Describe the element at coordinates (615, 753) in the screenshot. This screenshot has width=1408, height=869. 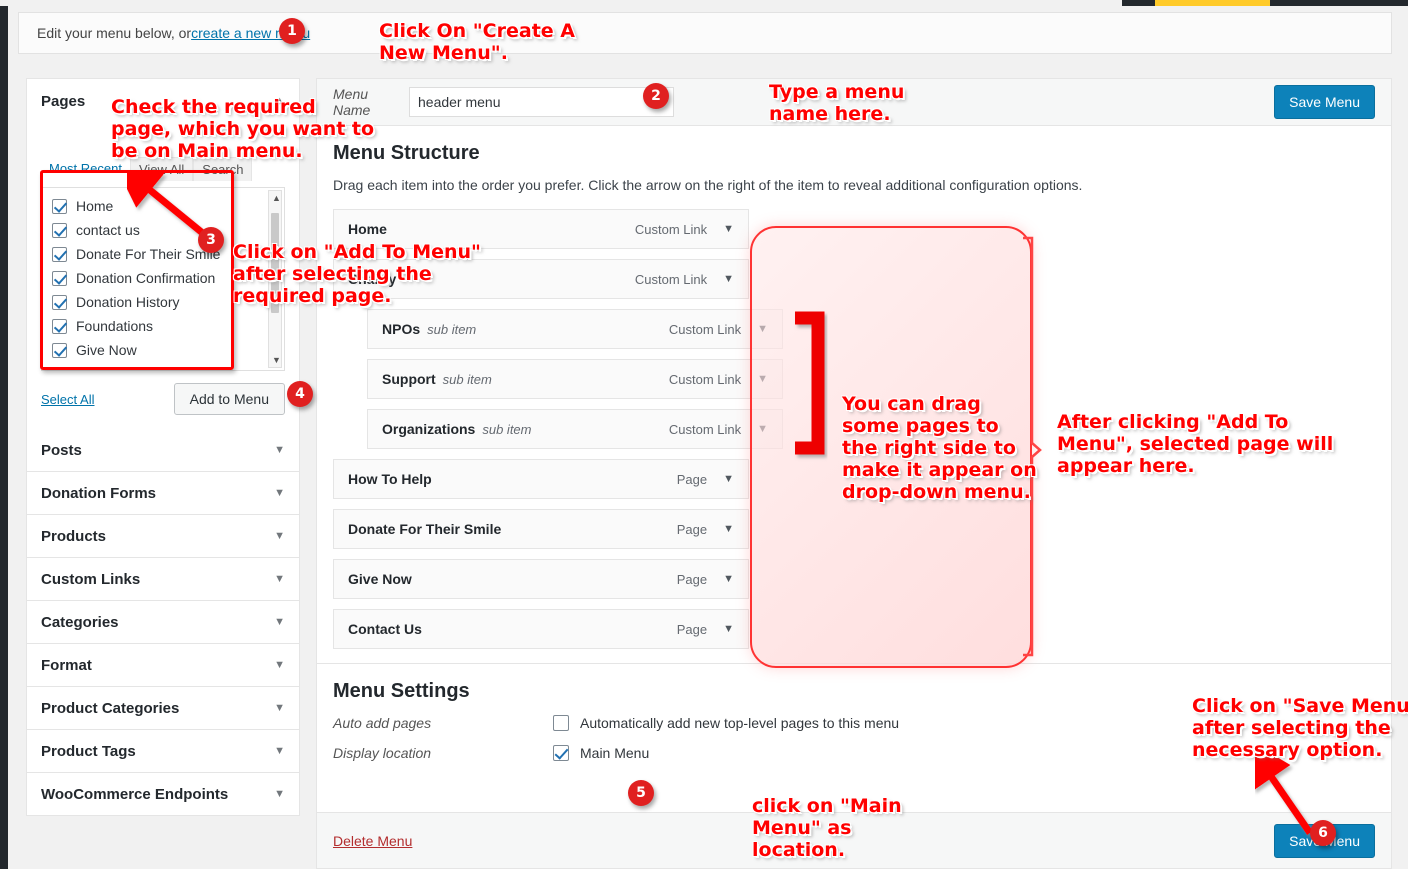
I see `main-menu-location-text: Main Menu` at that location.